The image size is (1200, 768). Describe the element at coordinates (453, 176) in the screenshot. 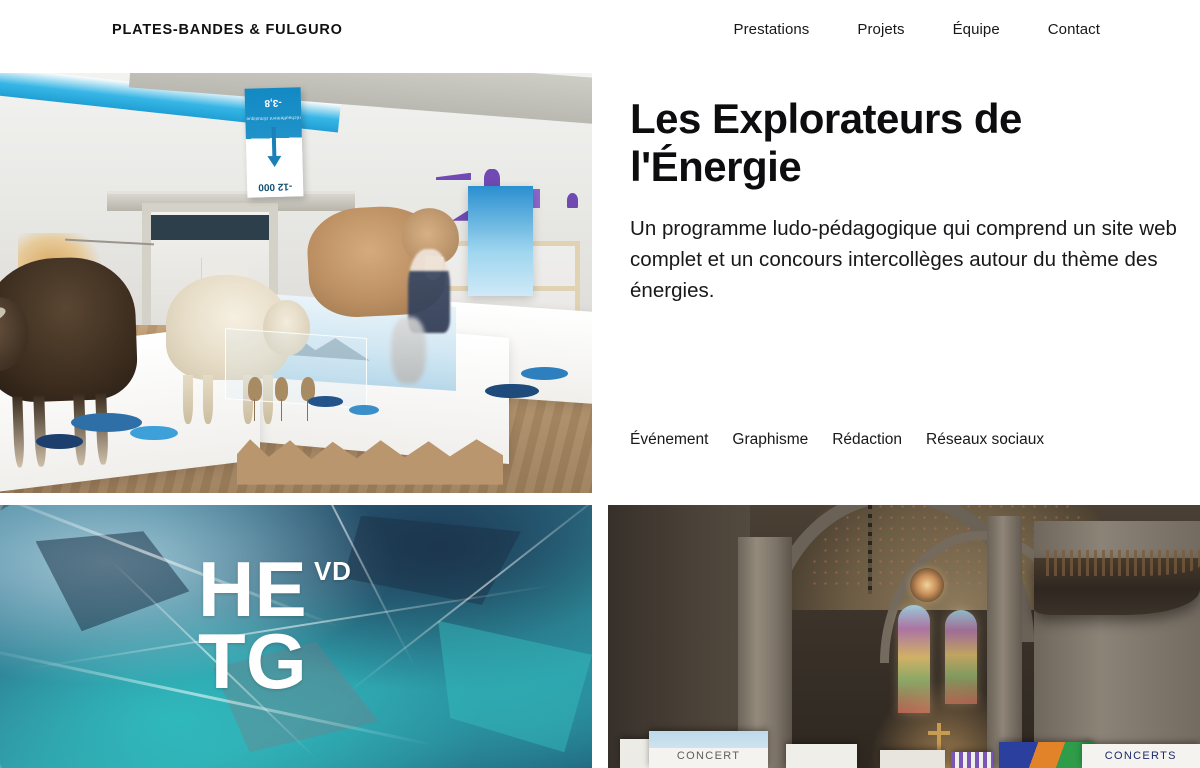

I see `purple-shape-a` at that location.